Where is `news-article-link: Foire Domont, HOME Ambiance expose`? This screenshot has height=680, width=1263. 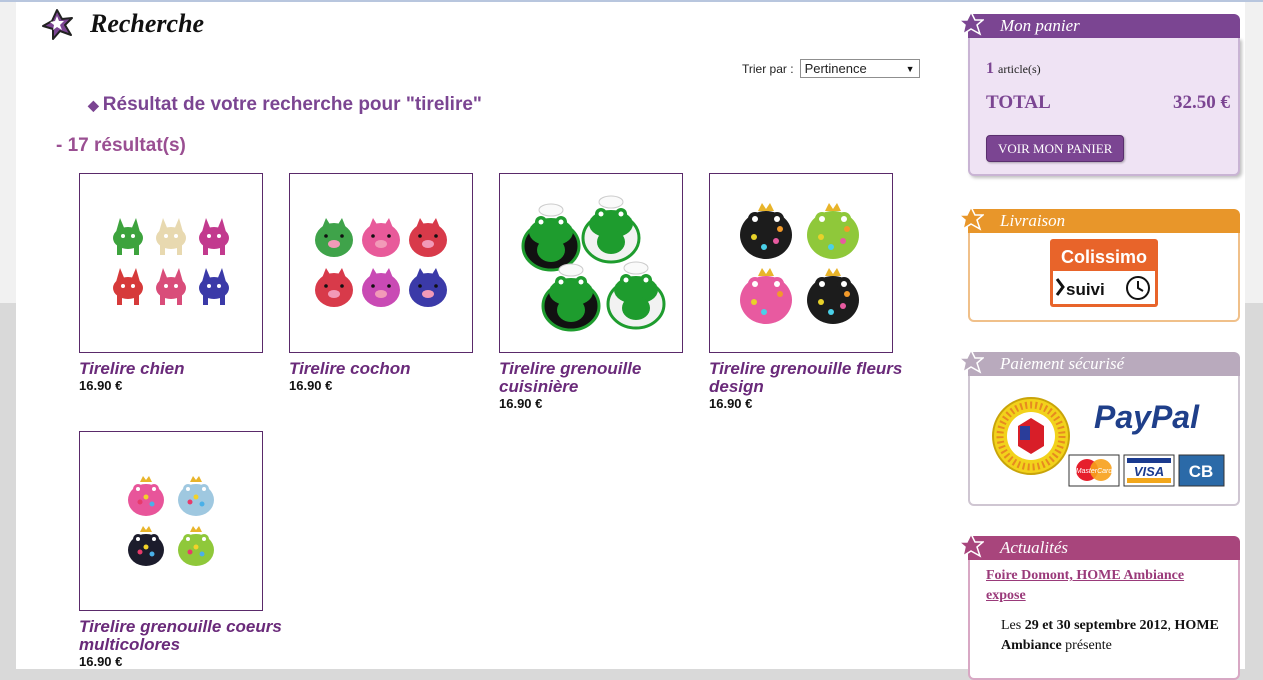 news-article-link: Foire Domont, HOME Ambiance expose is located at coordinates (1101, 586).